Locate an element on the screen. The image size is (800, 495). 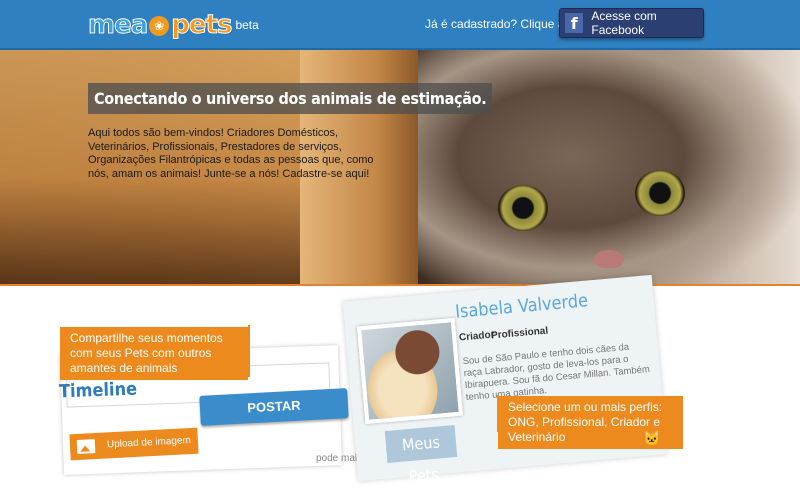
facebook-icon: f is located at coordinates (574, 23).